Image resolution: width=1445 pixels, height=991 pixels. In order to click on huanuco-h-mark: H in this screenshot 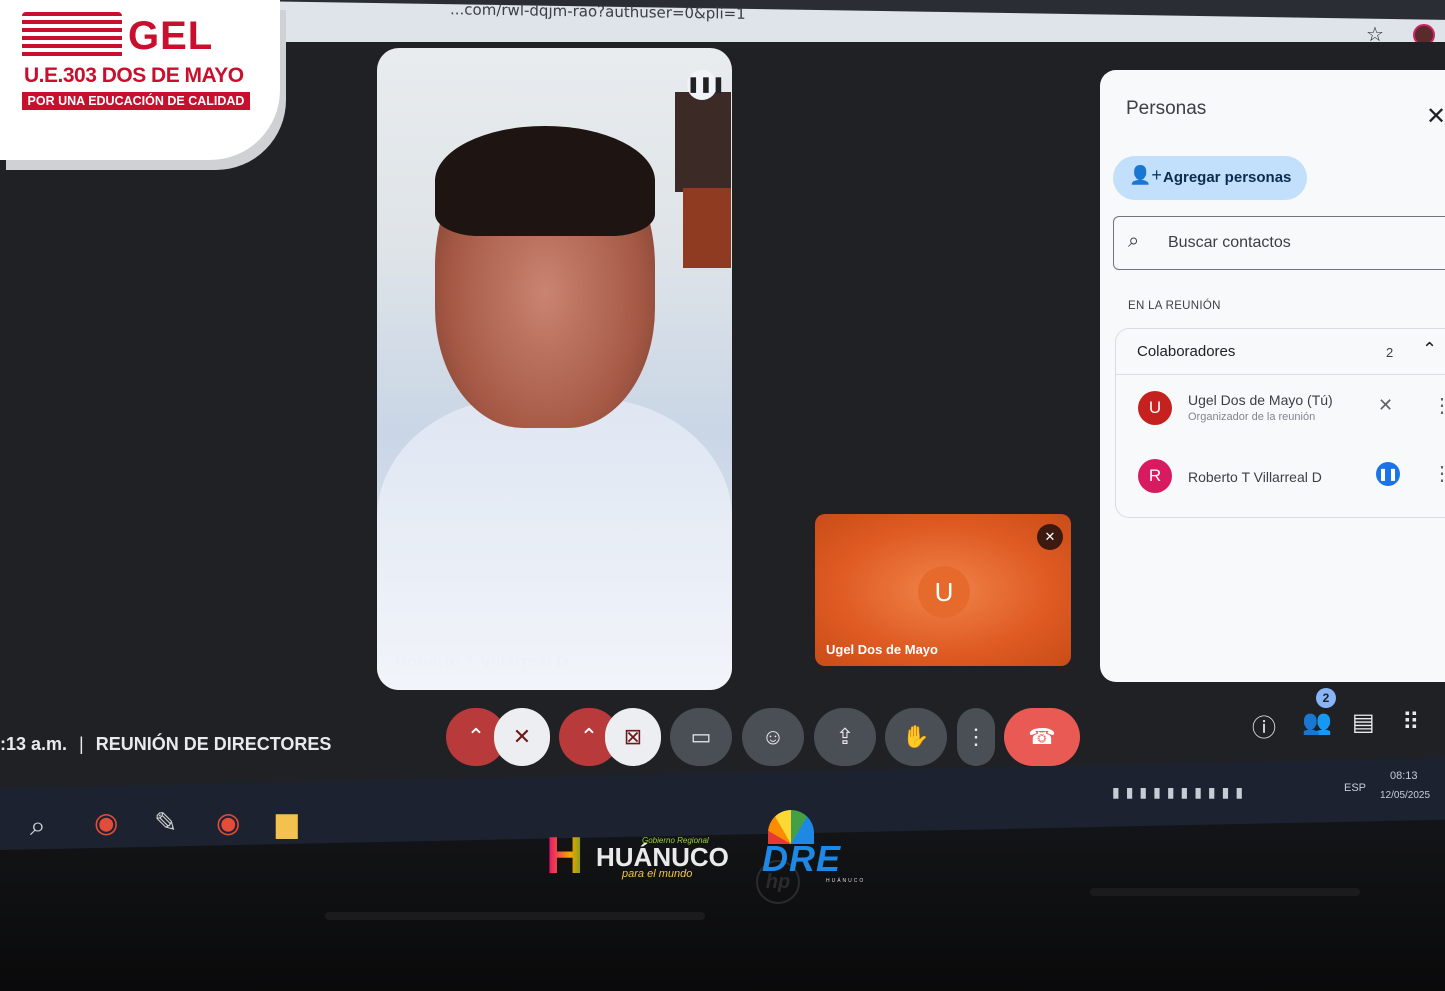, I will do `click(570, 856)`.